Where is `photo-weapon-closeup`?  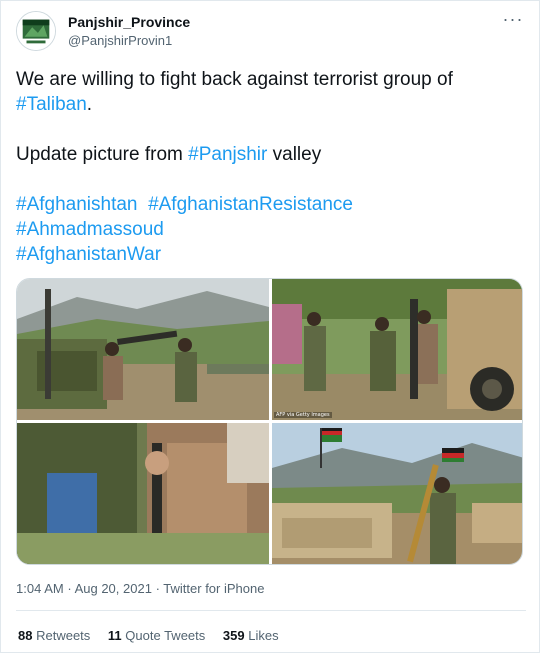 photo-weapon-closeup is located at coordinates (143, 493).